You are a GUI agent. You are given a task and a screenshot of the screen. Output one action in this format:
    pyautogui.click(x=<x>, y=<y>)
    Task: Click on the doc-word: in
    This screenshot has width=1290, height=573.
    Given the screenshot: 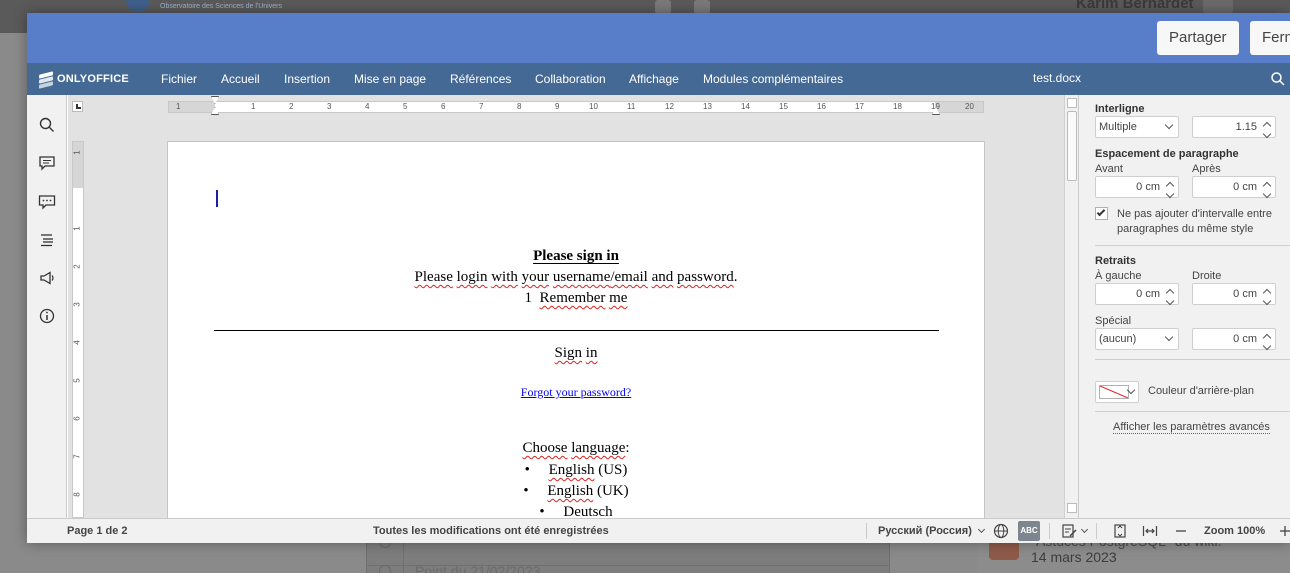 What is the action you would take?
    pyautogui.click(x=591, y=353)
    